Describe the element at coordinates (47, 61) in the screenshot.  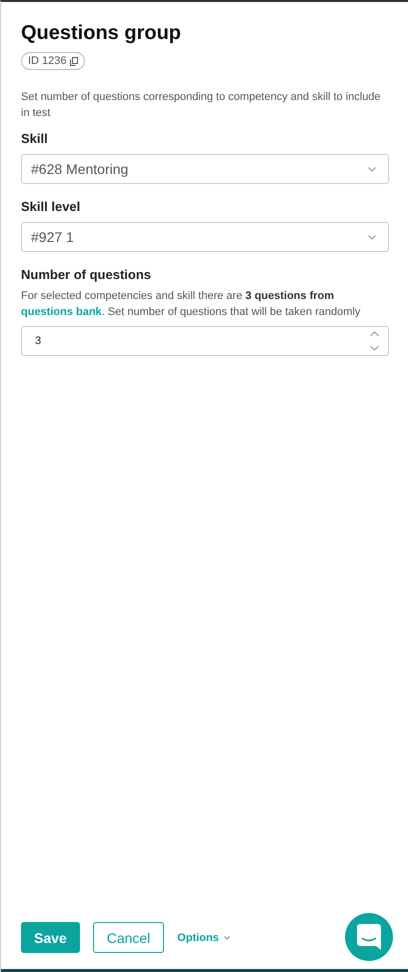
I see `id-text: ID 1236` at that location.